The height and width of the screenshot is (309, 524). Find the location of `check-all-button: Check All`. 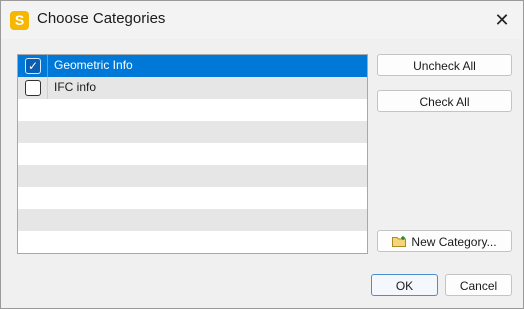

check-all-button: Check All is located at coordinates (444, 101).